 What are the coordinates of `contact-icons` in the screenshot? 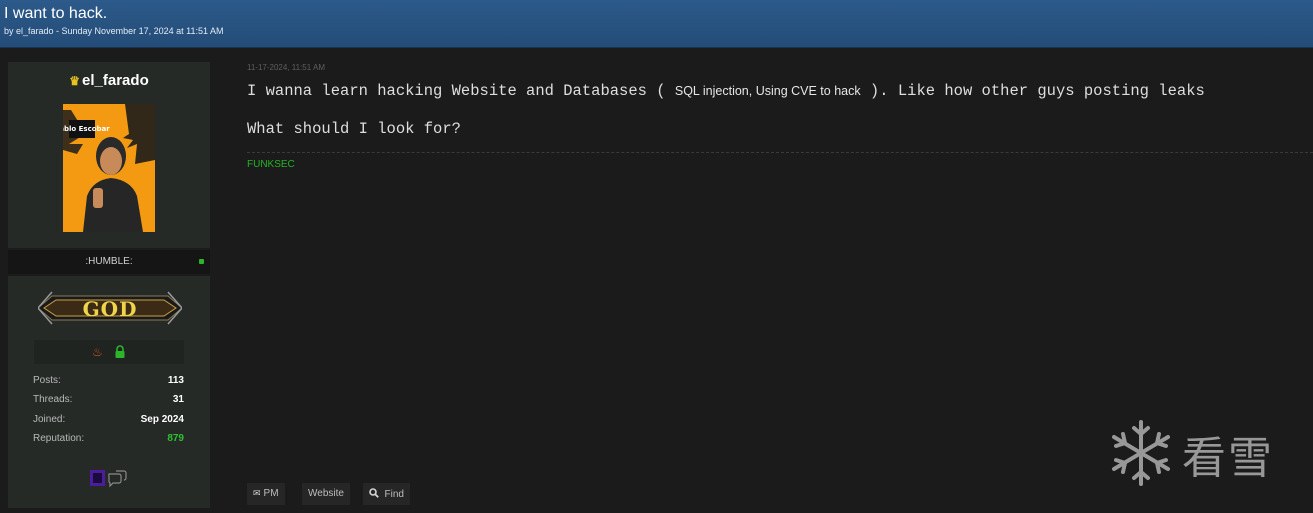 It's located at (110, 479).